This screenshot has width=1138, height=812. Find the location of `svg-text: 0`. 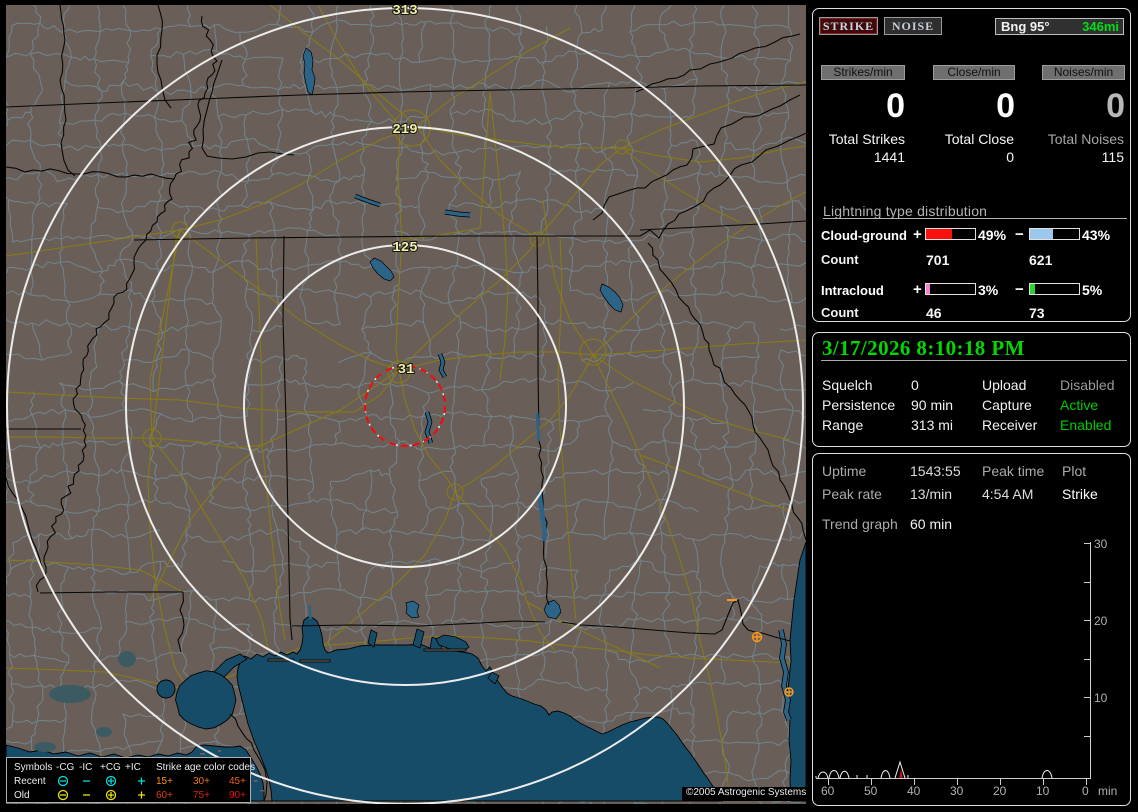

svg-text: 0 is located at coordinates (1085, 791).